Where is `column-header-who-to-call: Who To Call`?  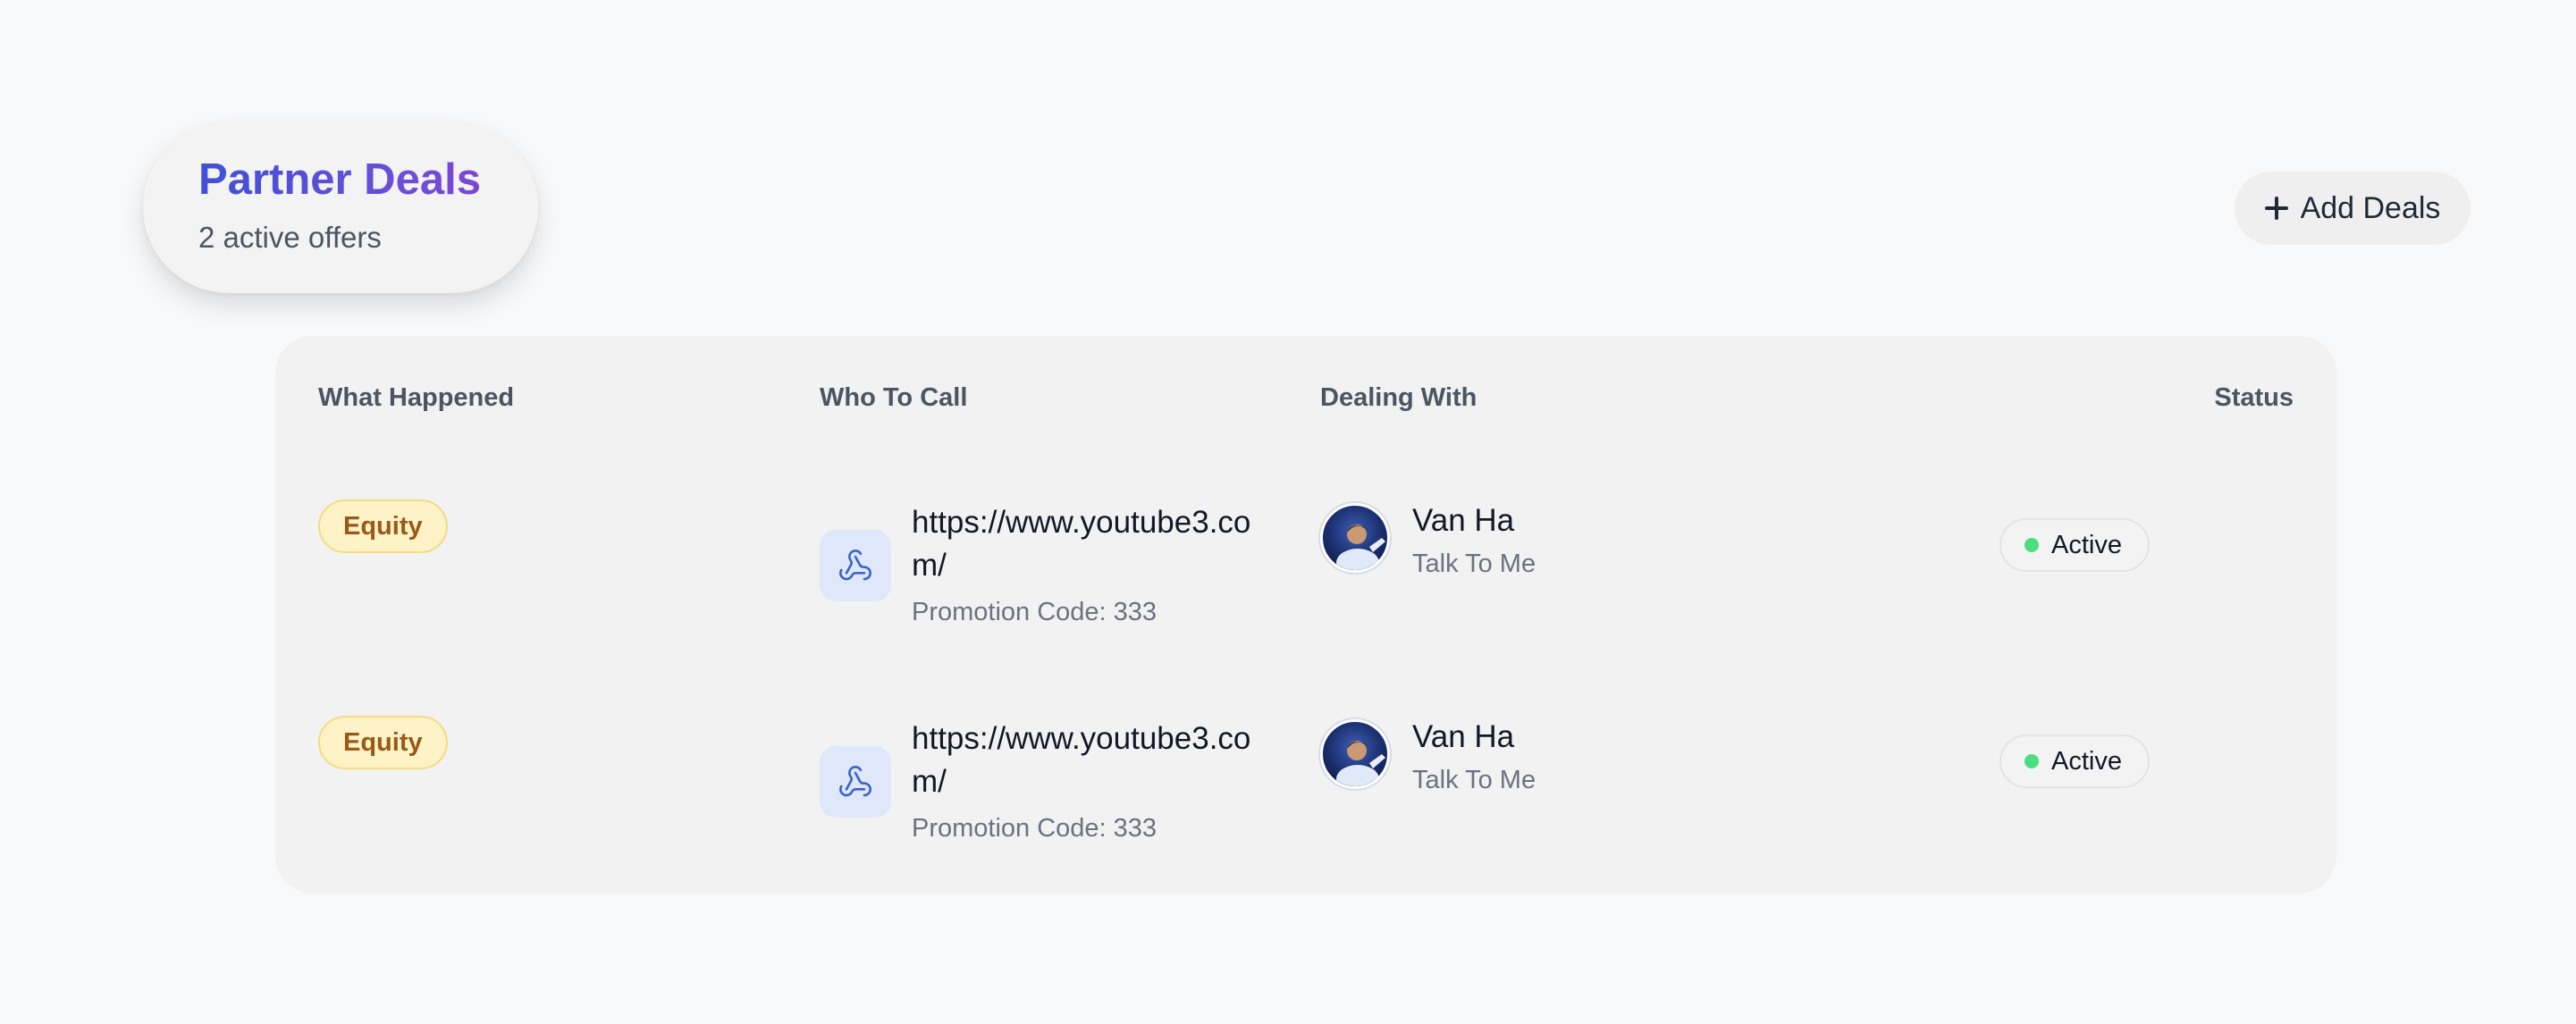 column-header-who-to-call: Who To Call is located at coordinates (894, 397).